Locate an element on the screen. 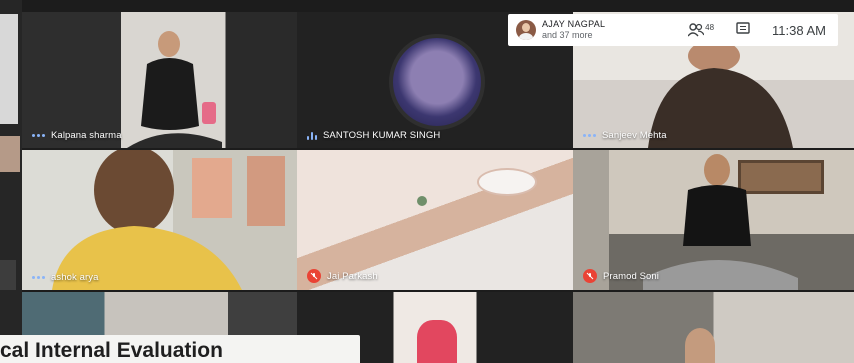 The image size is (854, 363). host-name: AJAY NAGPAL is located at coordinates (574, 24).